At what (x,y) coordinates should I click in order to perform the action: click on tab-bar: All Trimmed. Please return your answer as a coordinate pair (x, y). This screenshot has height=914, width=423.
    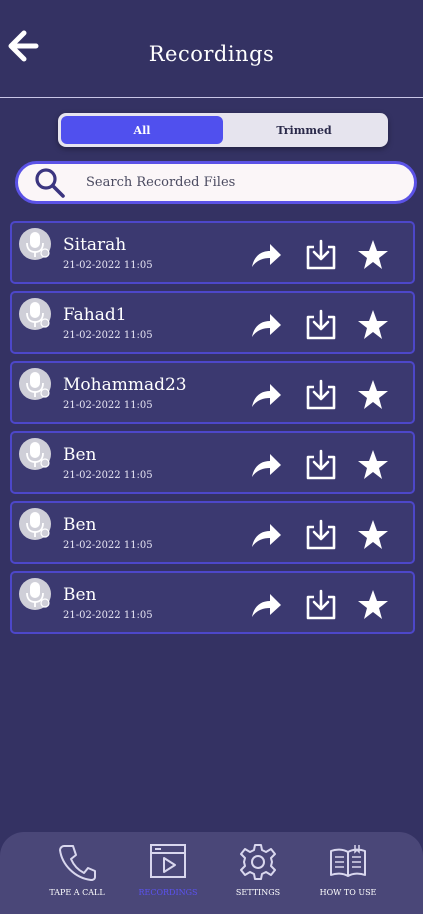
    Looking at the image, I should click on (223, 130).